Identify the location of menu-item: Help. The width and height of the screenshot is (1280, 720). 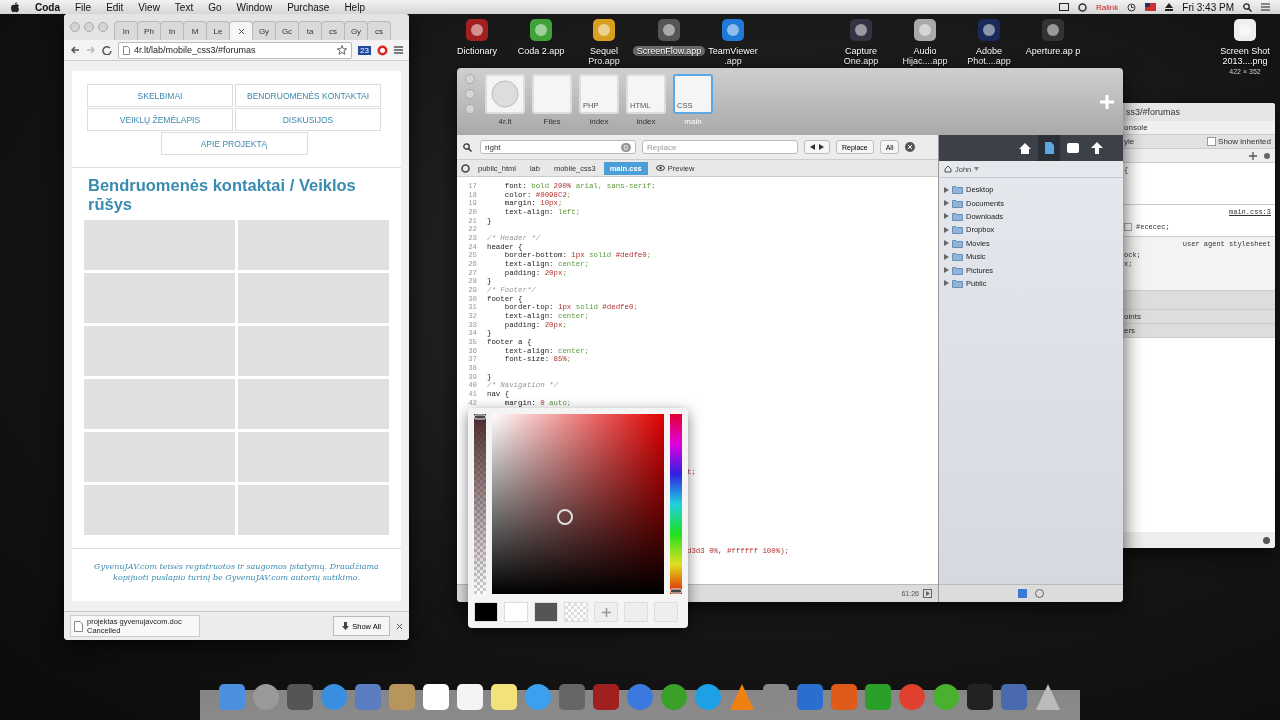
(354, 7).